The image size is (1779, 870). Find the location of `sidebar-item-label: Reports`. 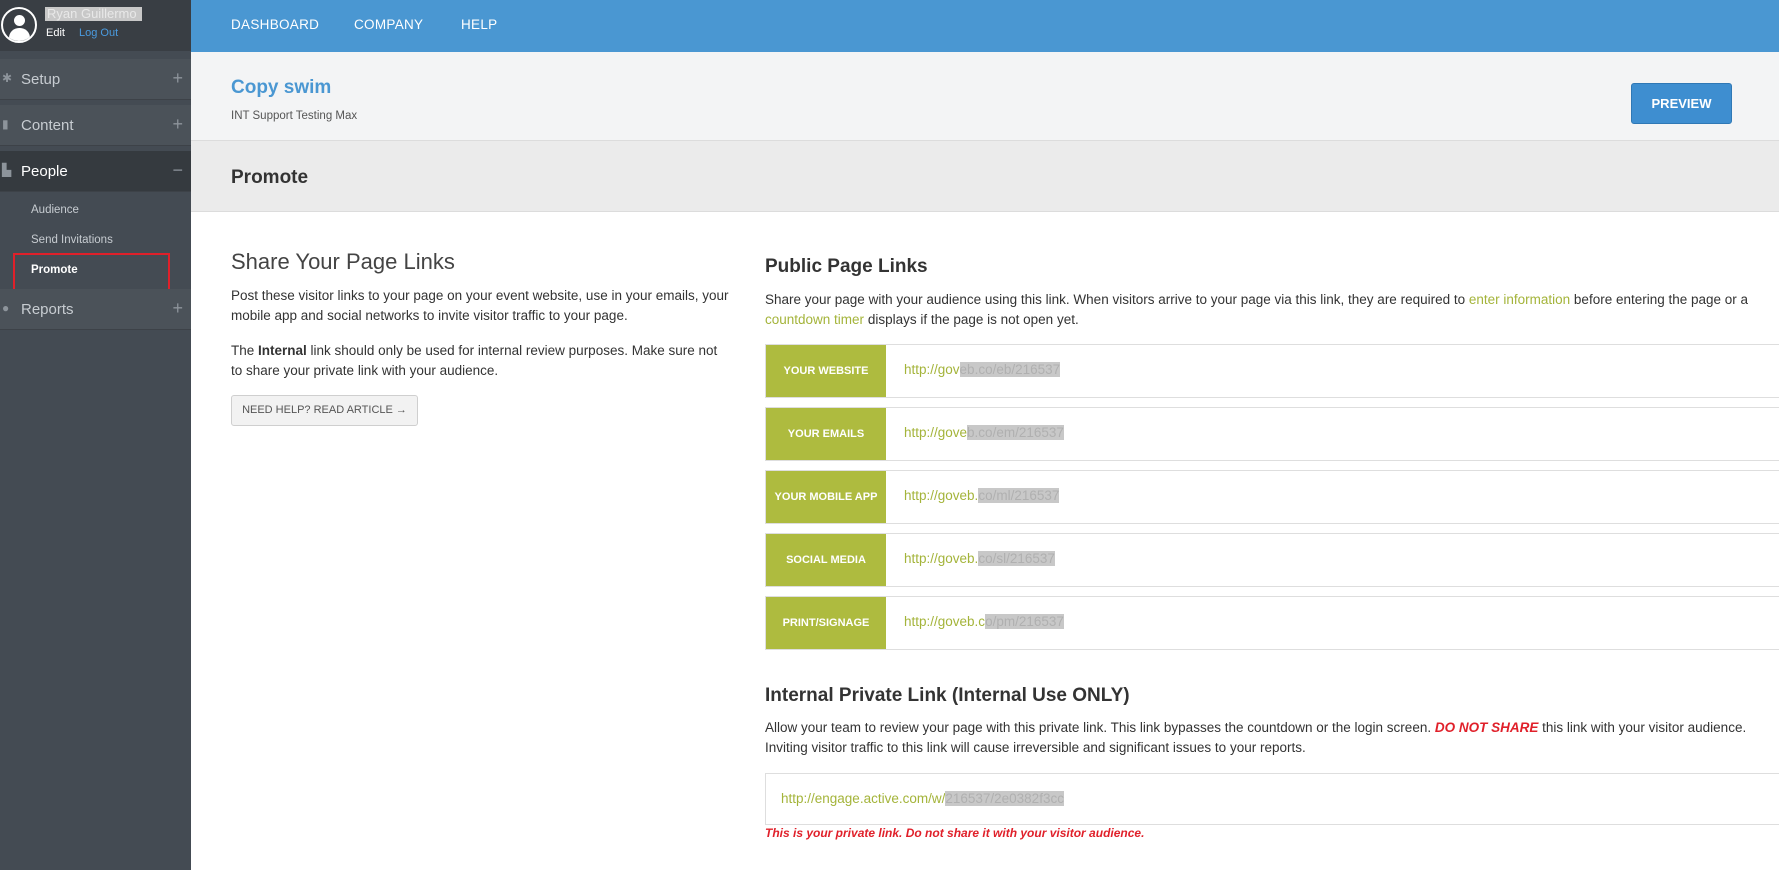

sidebar-item-label: Reports is located at coordinates (47, 309).